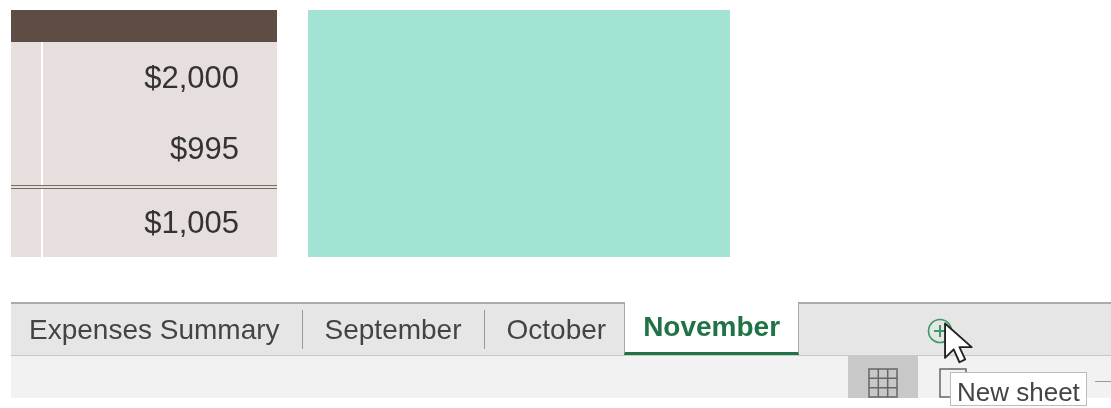 The image size is (1111, 408). What do you see at coordinates (1018, 389) in the screenshot?
I see `tooltip: New sheet` at bounding box center [1018, 389].